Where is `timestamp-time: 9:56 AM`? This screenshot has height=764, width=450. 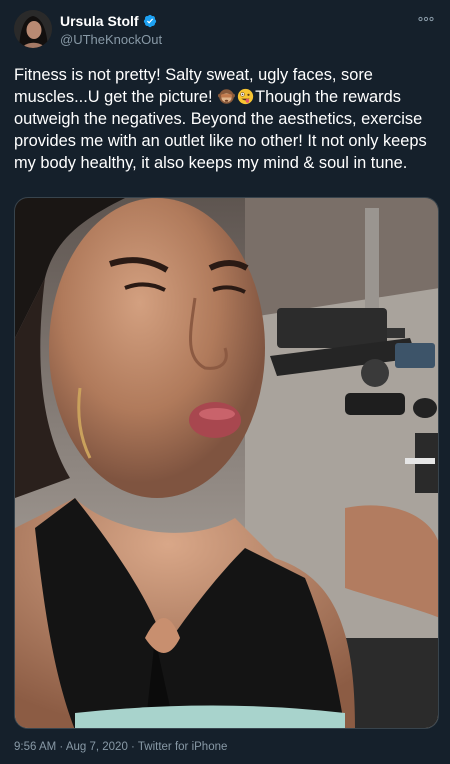
timestamp-time: 9:56 AM is located at coordinates (35, 747).